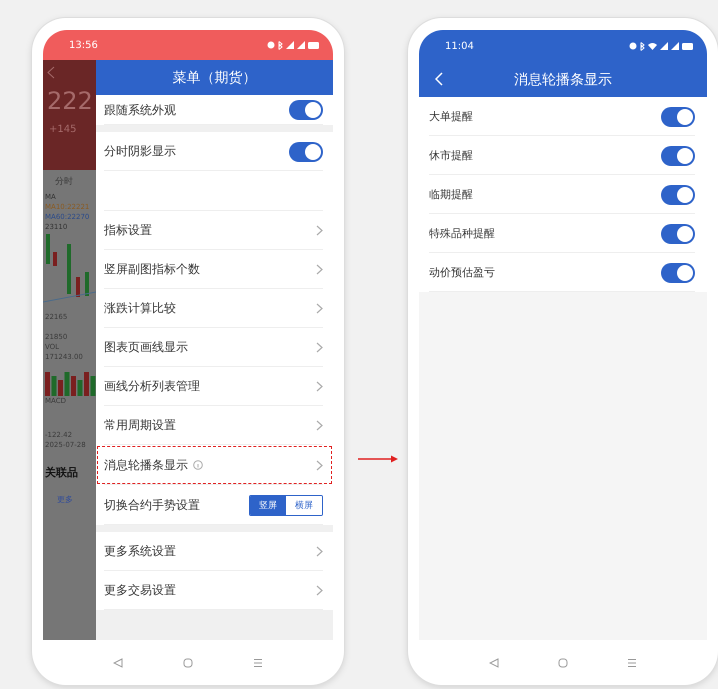  What do you see at coordinates (140, 425) in the screenshot?
I see `setting-label: 常用周期设置` at bounding box center [140, 425].